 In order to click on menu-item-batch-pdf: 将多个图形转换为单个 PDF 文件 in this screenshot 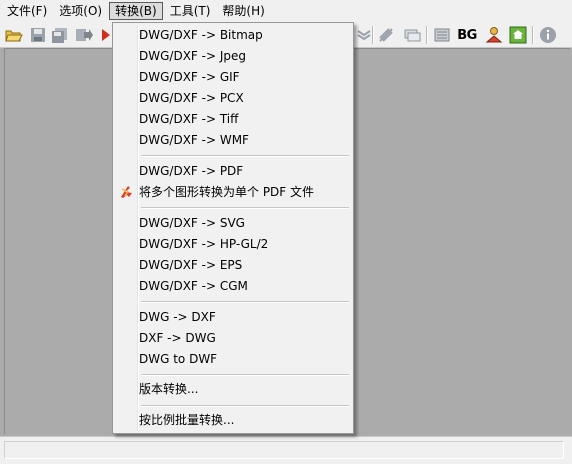, I will do `click(233, 192)`.